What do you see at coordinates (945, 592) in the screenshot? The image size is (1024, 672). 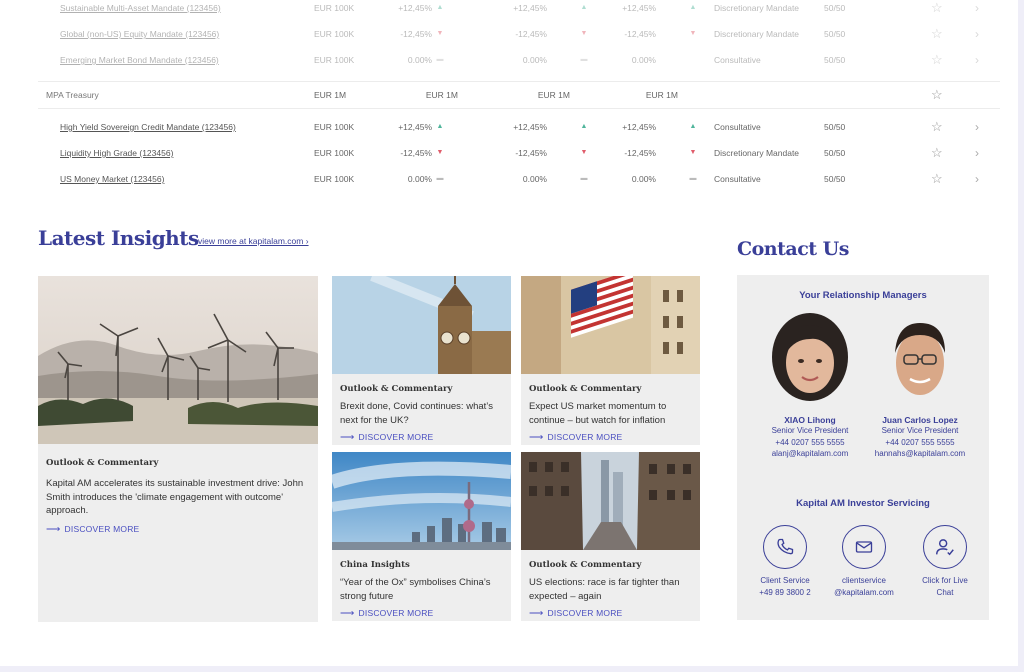 I see `service-line: Chat` at bounding box center [945, 592].